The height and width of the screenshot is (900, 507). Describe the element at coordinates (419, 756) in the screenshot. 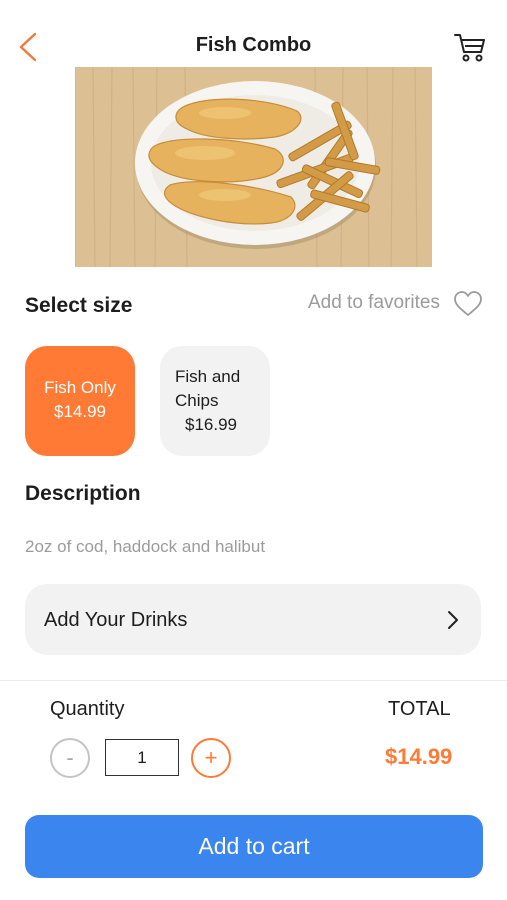

I see `total-price: $14.99` at that location.